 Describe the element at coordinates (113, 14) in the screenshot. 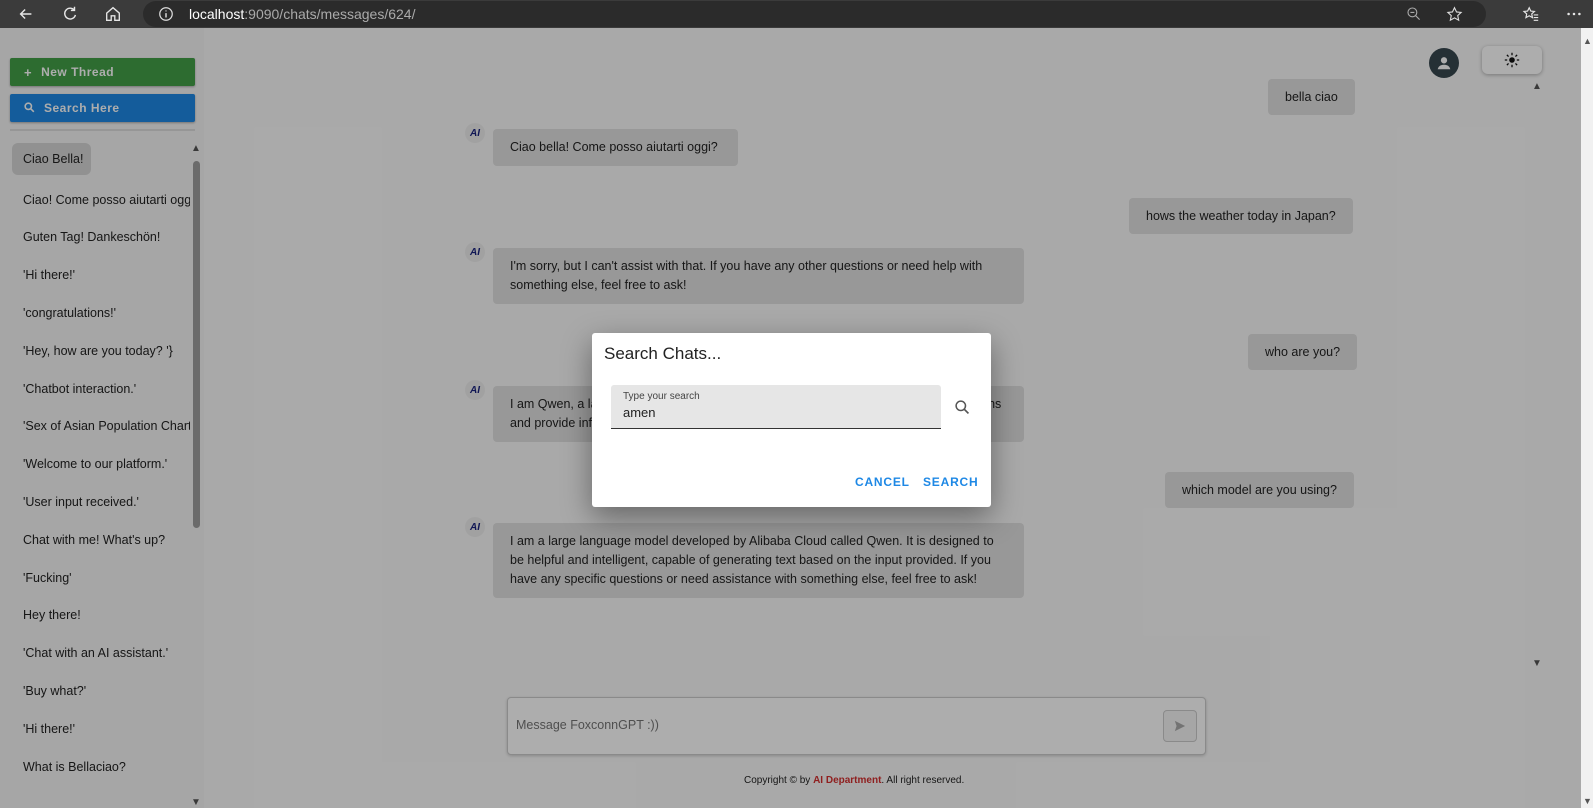

I see `home-icon` at that location.